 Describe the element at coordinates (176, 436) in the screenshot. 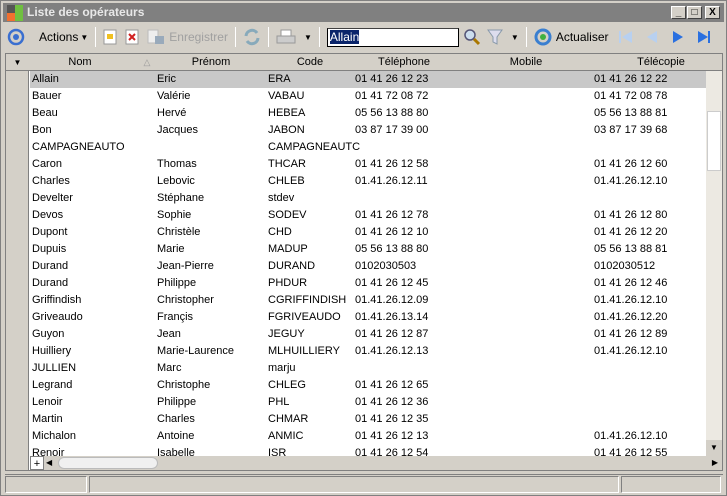

I see `cell-prenom: Antoine` at that location.